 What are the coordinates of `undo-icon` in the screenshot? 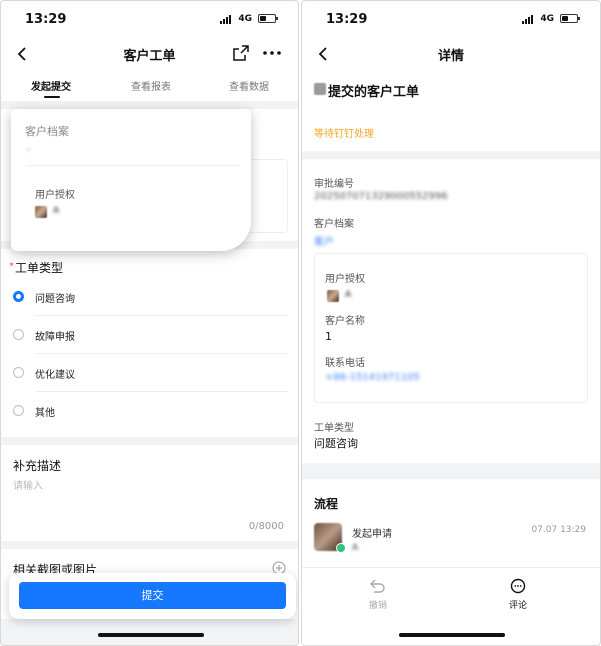 It's located at (377, 586).